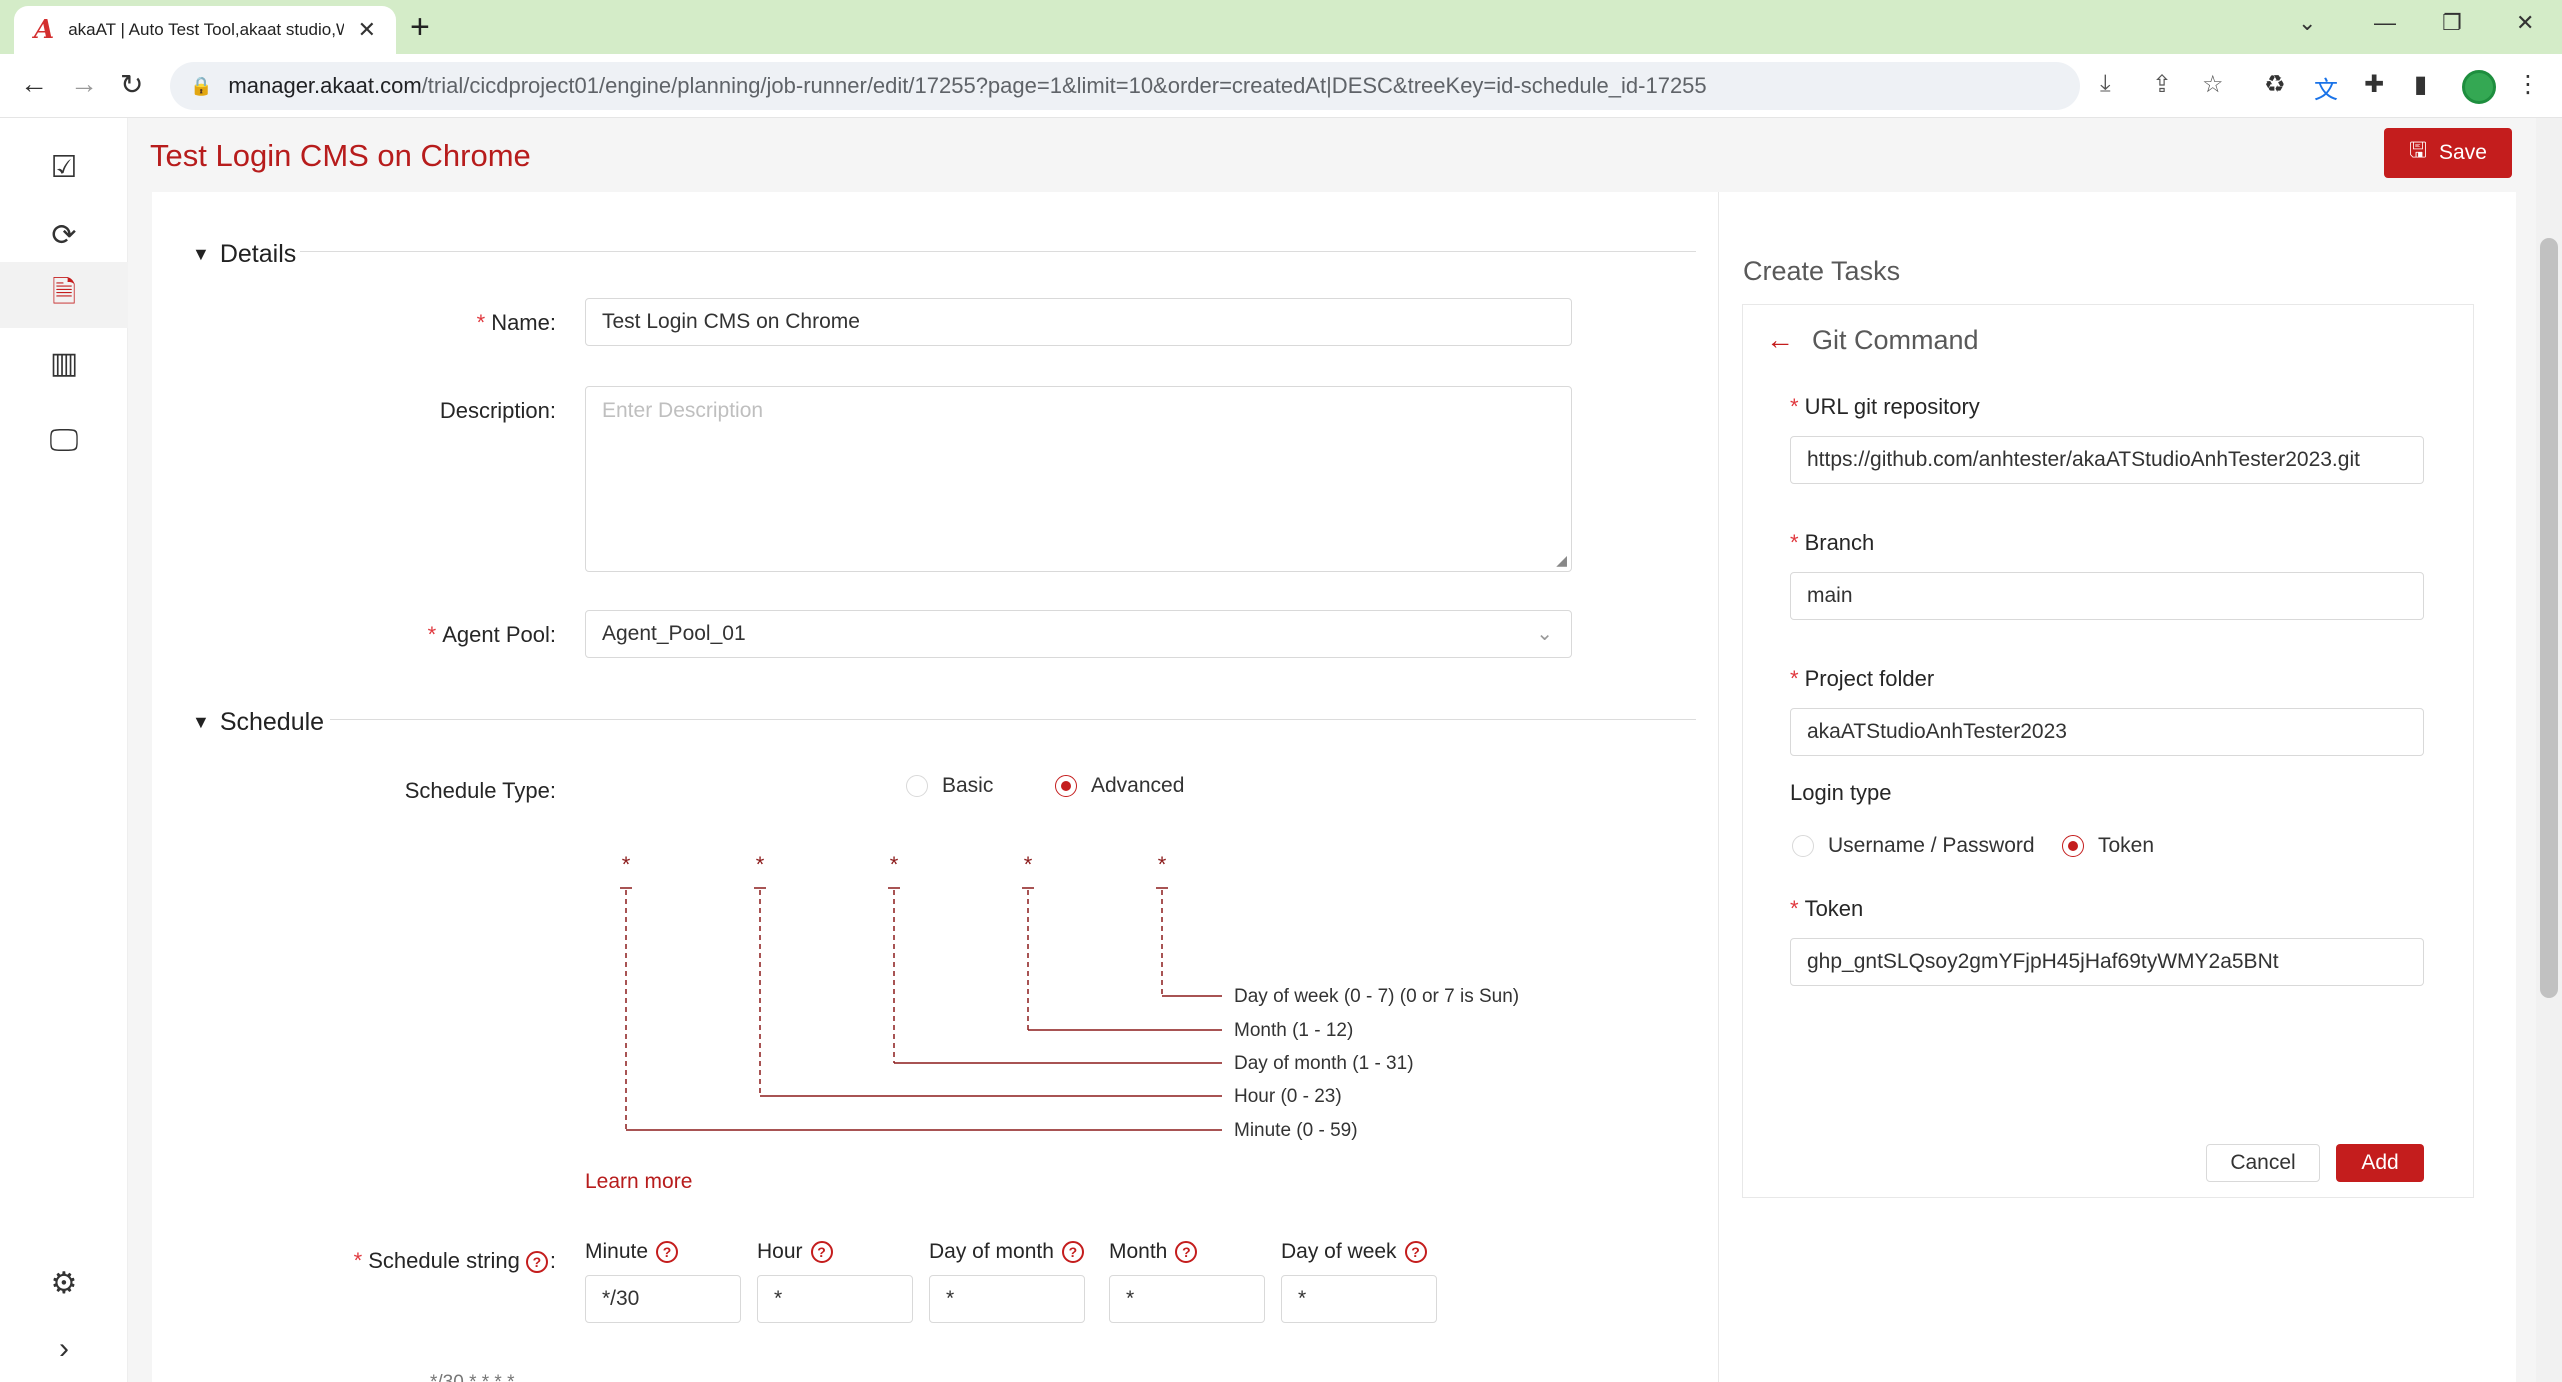  I want to click on agent-pool-label: * Agent Pool:, so click(491, 634).